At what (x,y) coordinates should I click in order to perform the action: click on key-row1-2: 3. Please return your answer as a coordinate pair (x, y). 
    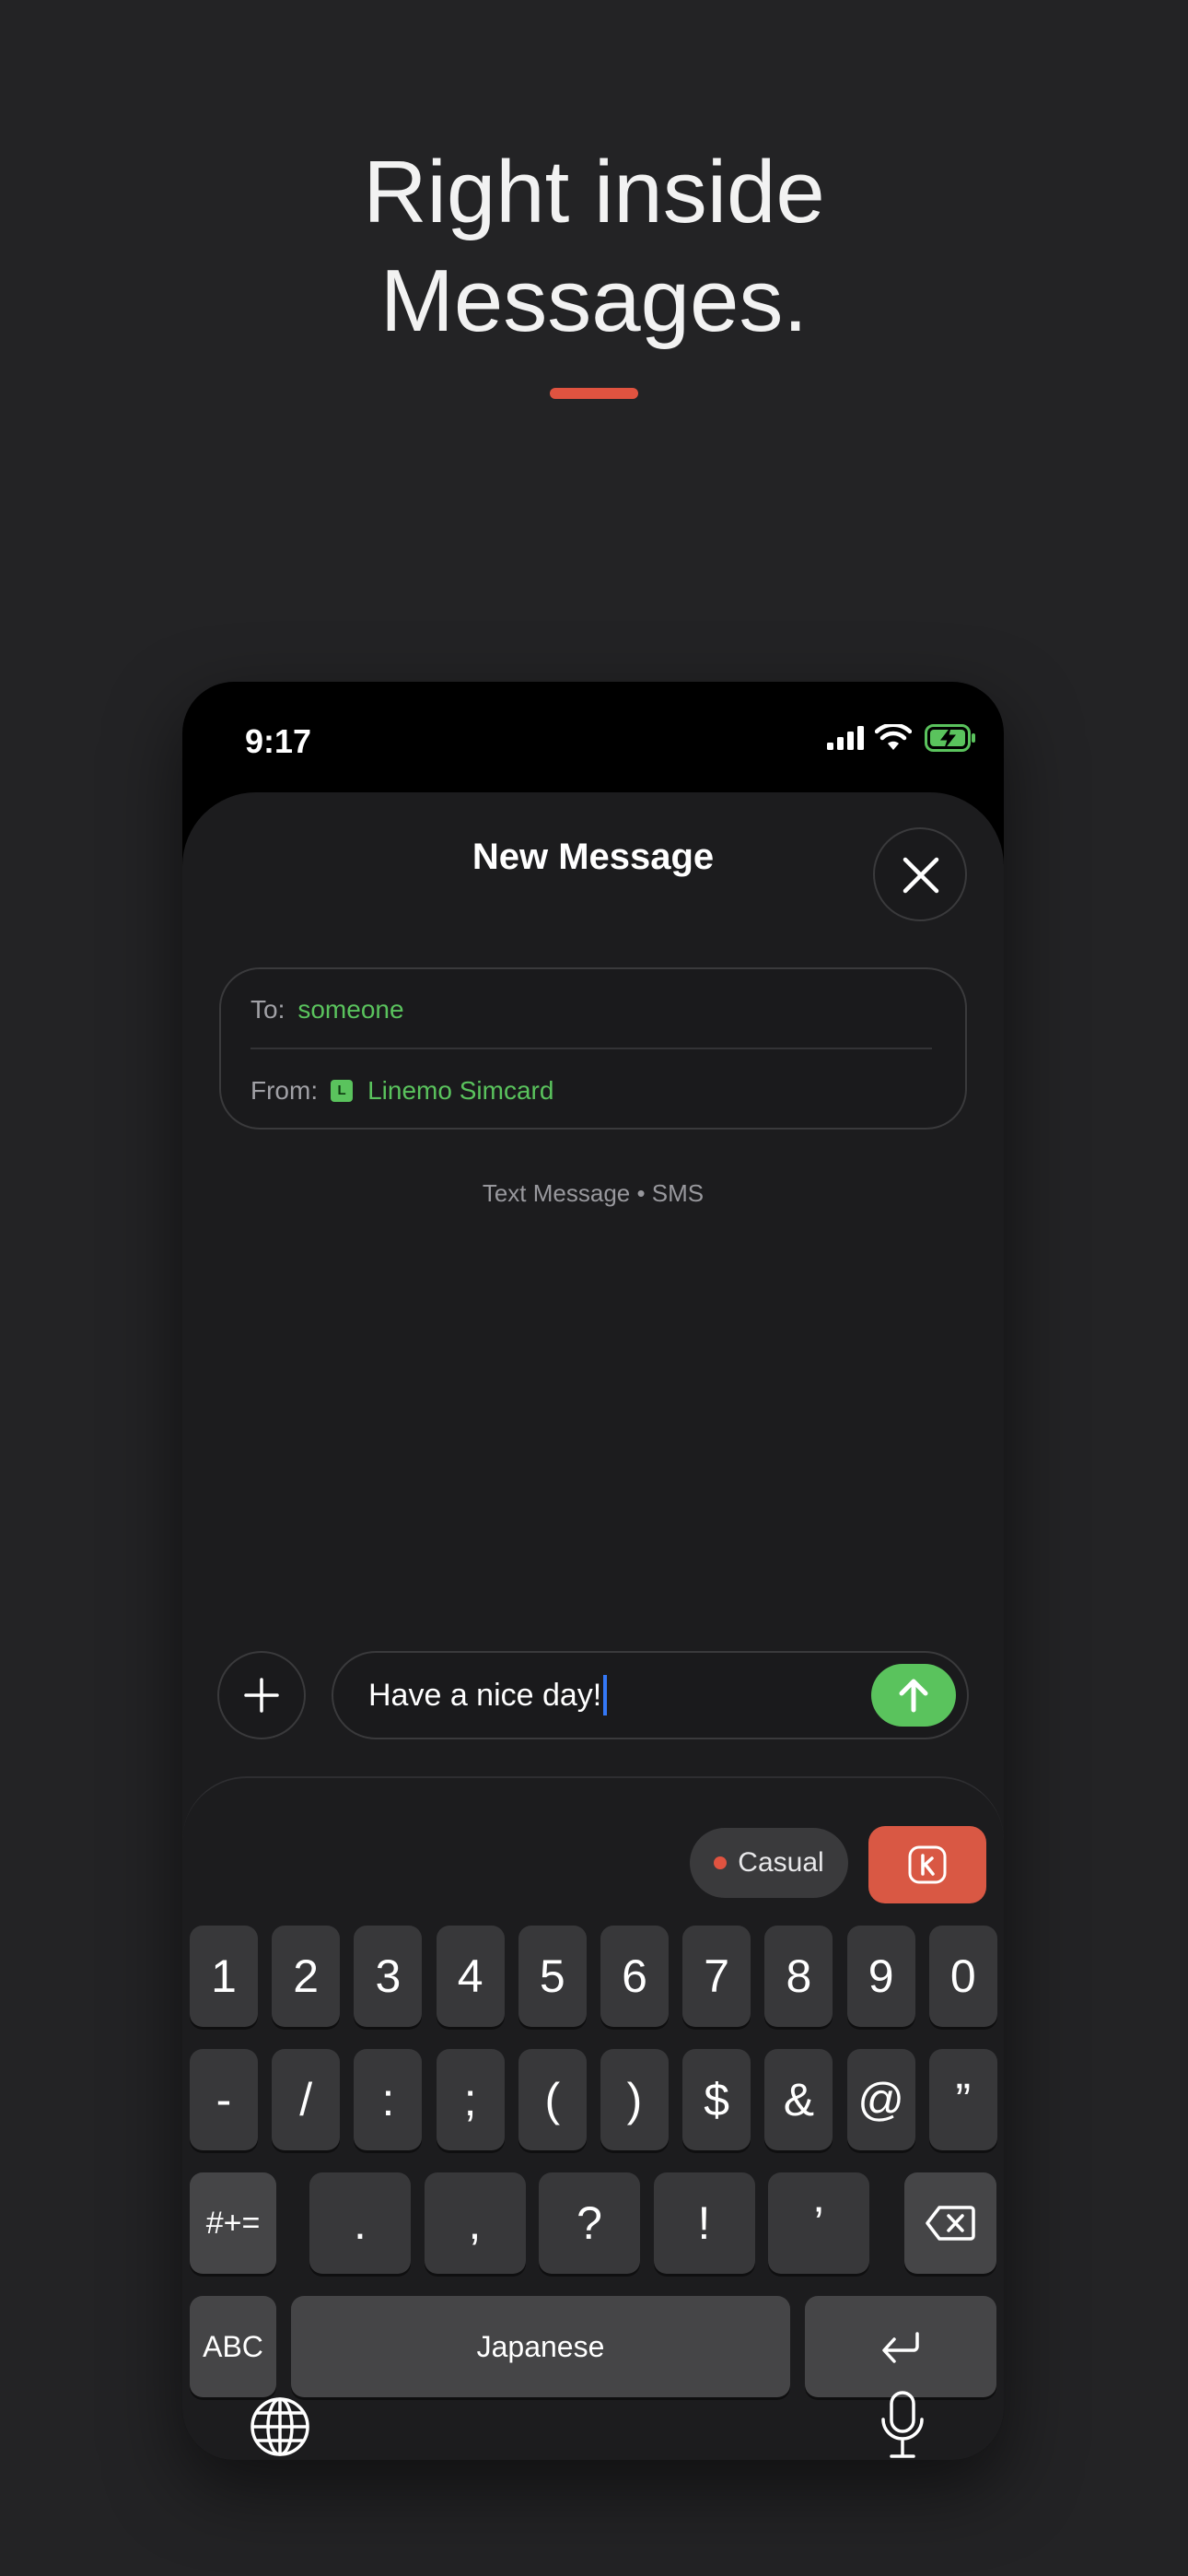
    Looking at the image, I should click on (388, 1977).